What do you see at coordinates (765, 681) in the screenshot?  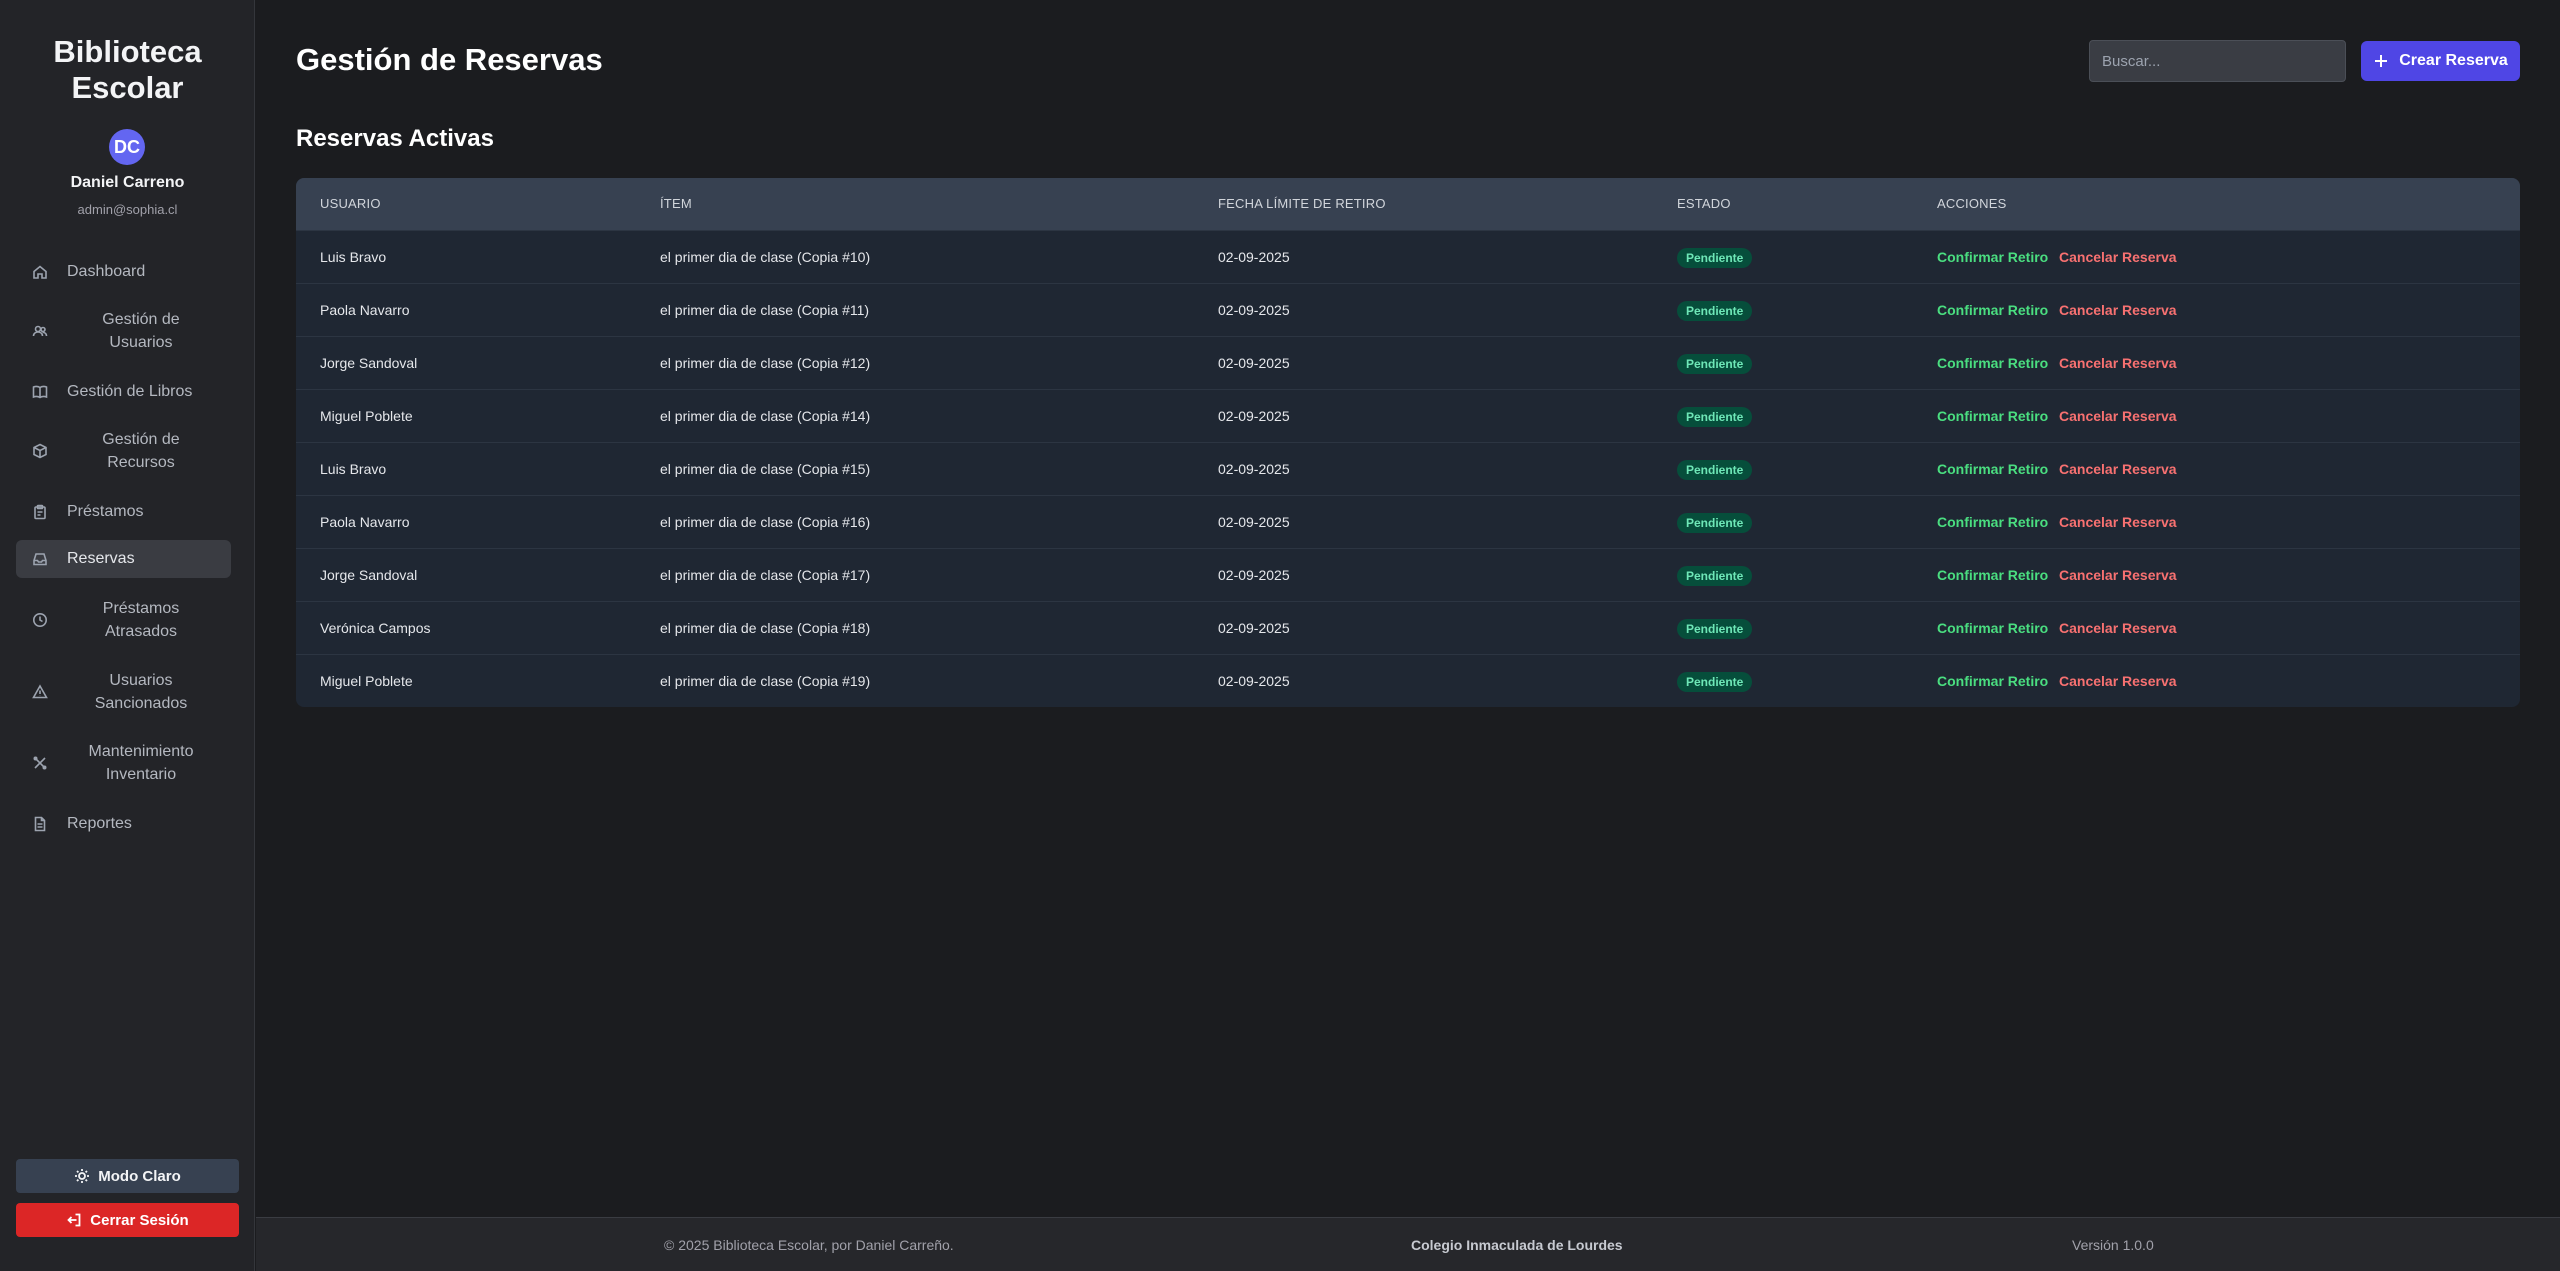 I see `cell-item: el primer dia de clase (Copia #19)` at bounding box center [765, 681].